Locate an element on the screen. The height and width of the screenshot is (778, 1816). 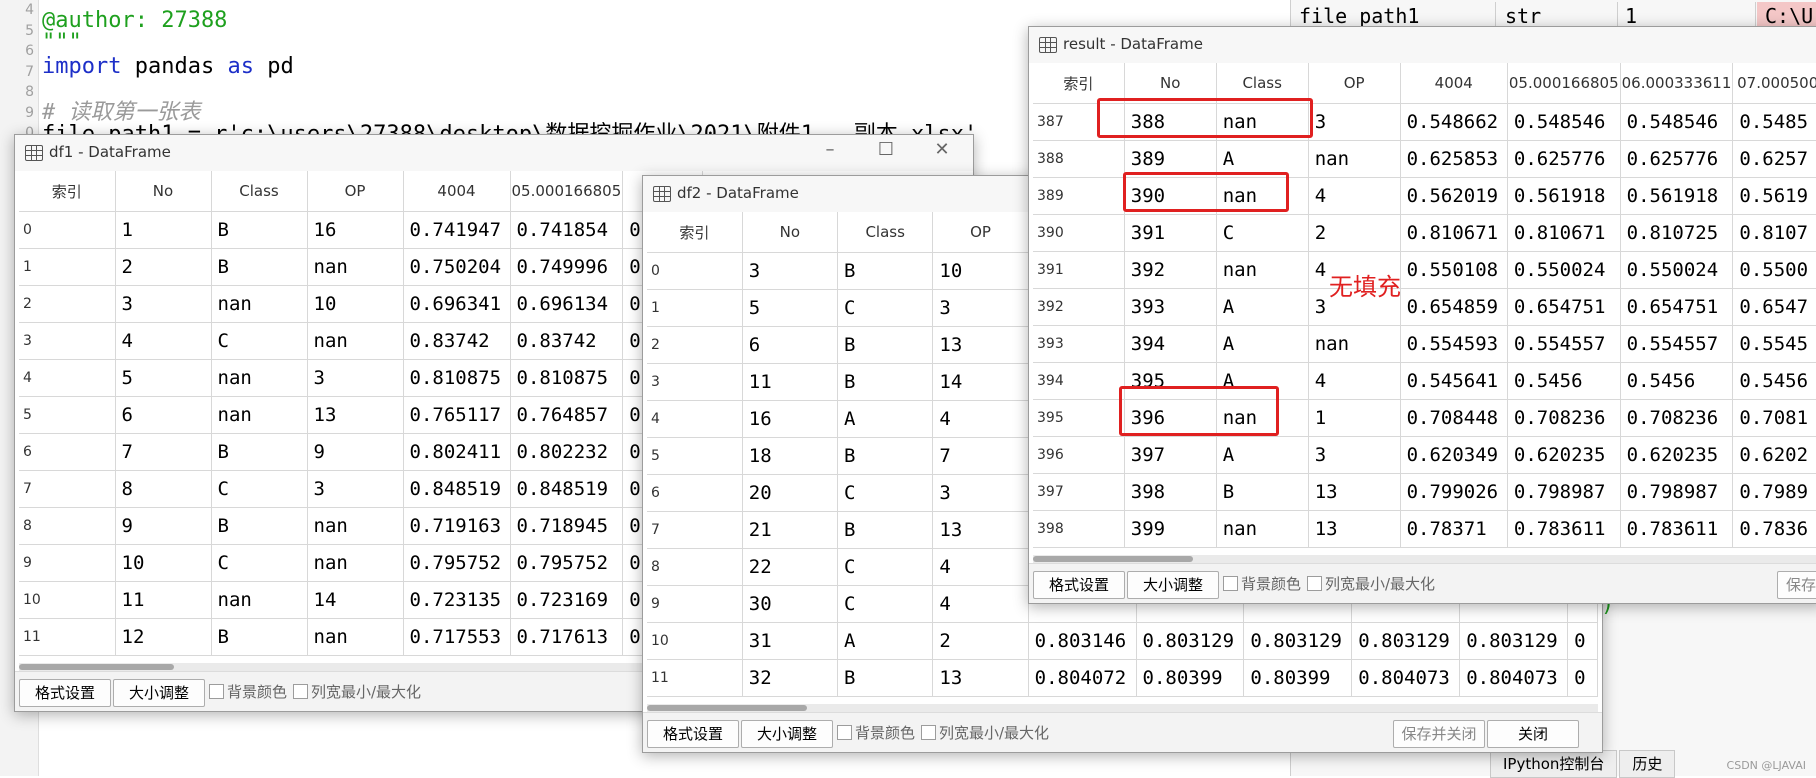
table-cell: 0.620235 is located at coordinates (1564, 455).